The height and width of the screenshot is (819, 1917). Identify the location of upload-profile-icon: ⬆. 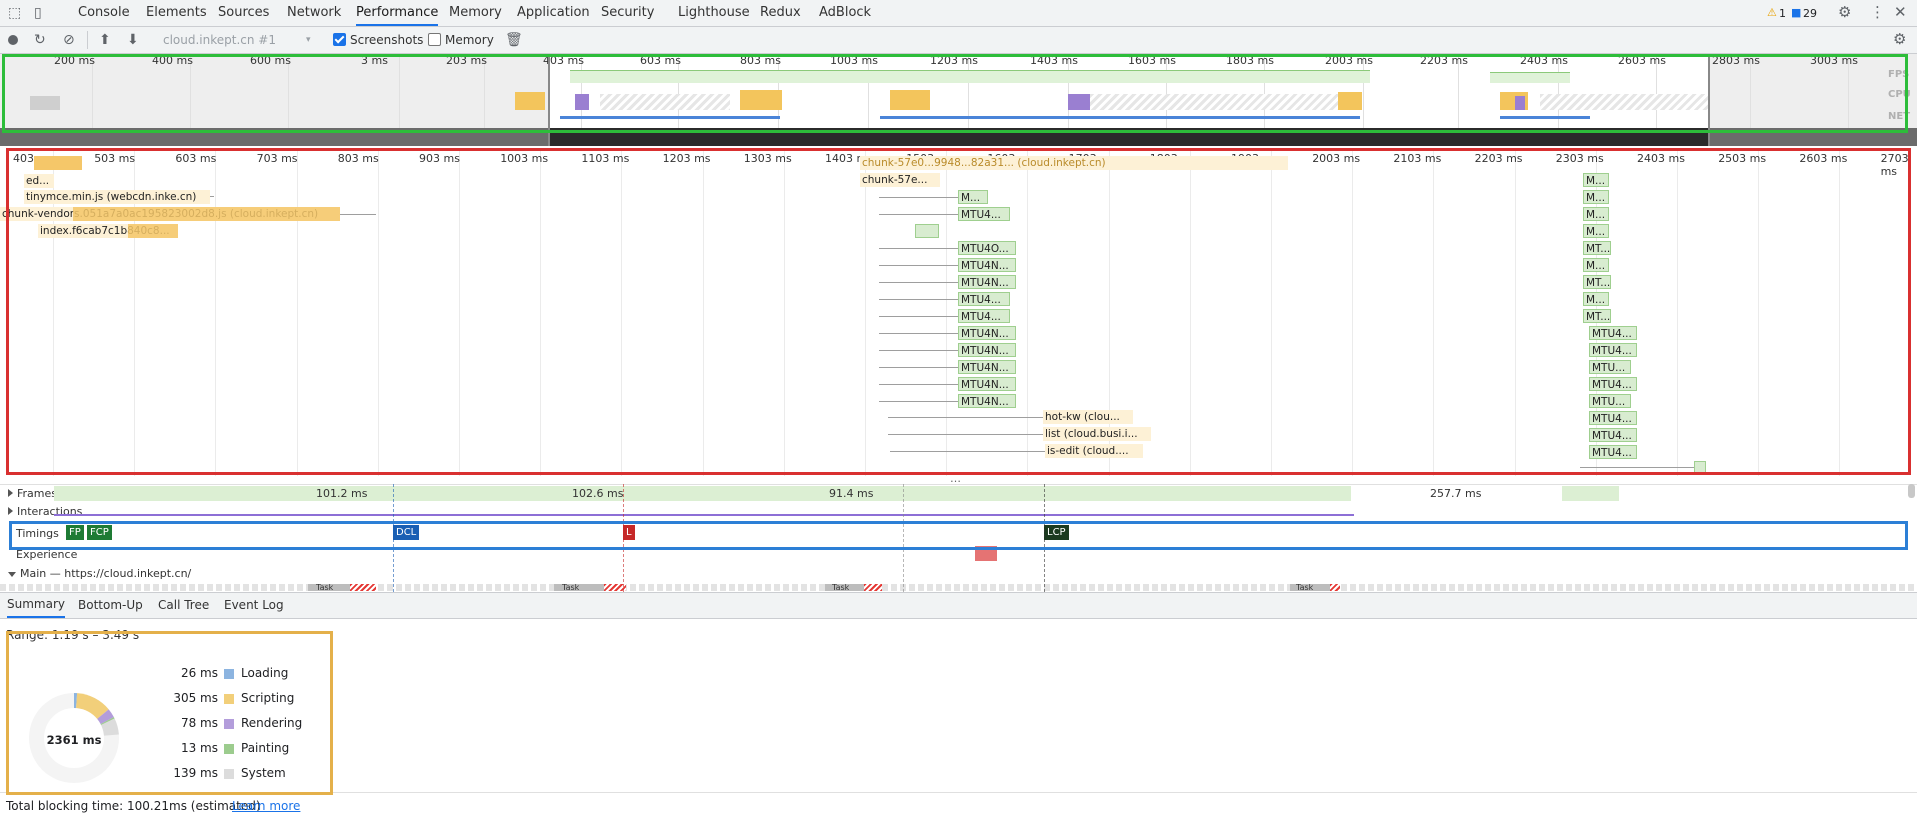
(105, 40).